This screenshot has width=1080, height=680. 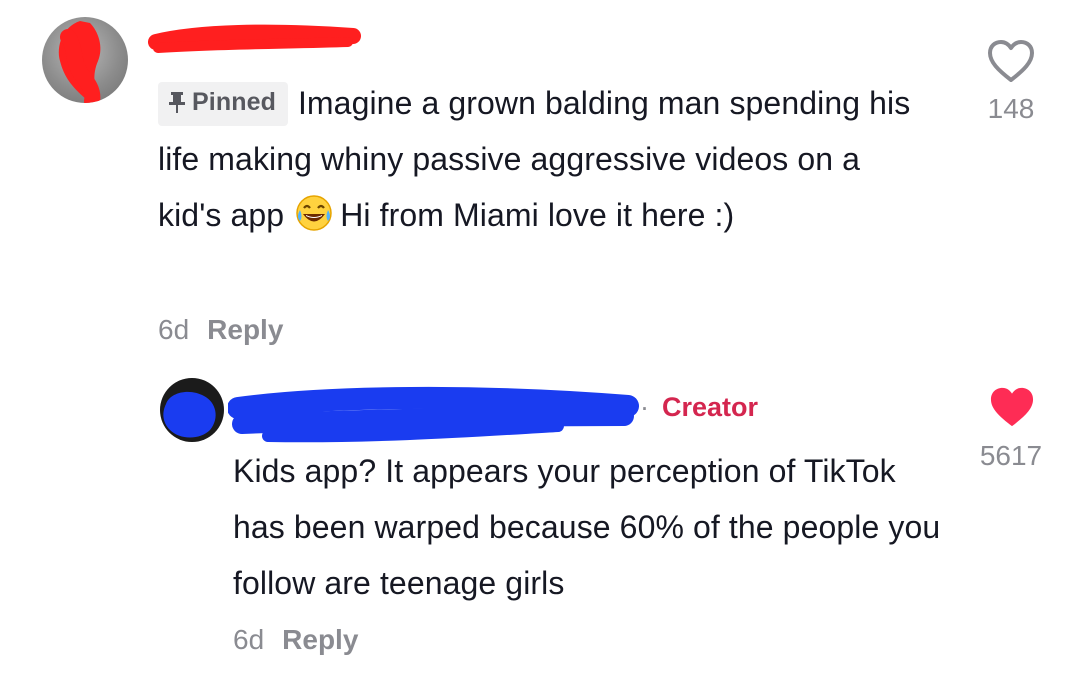 What do you see at coordinates (249, 639) in the screenshot?
I see `reply-timestamp: 6d` at bounding box center [249, 639].